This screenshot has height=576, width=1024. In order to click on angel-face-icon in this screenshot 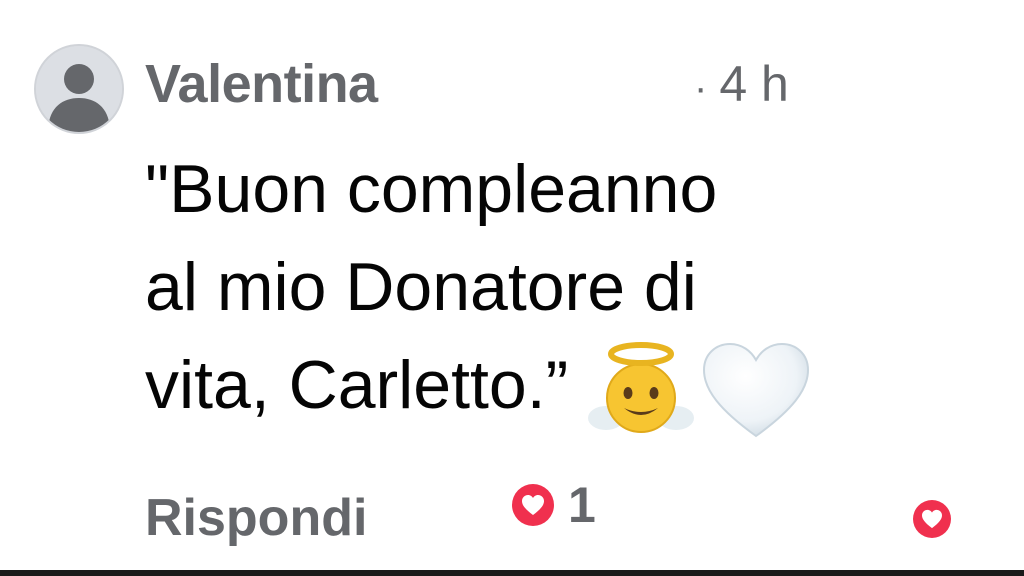, I will do `click(641, 388)`.